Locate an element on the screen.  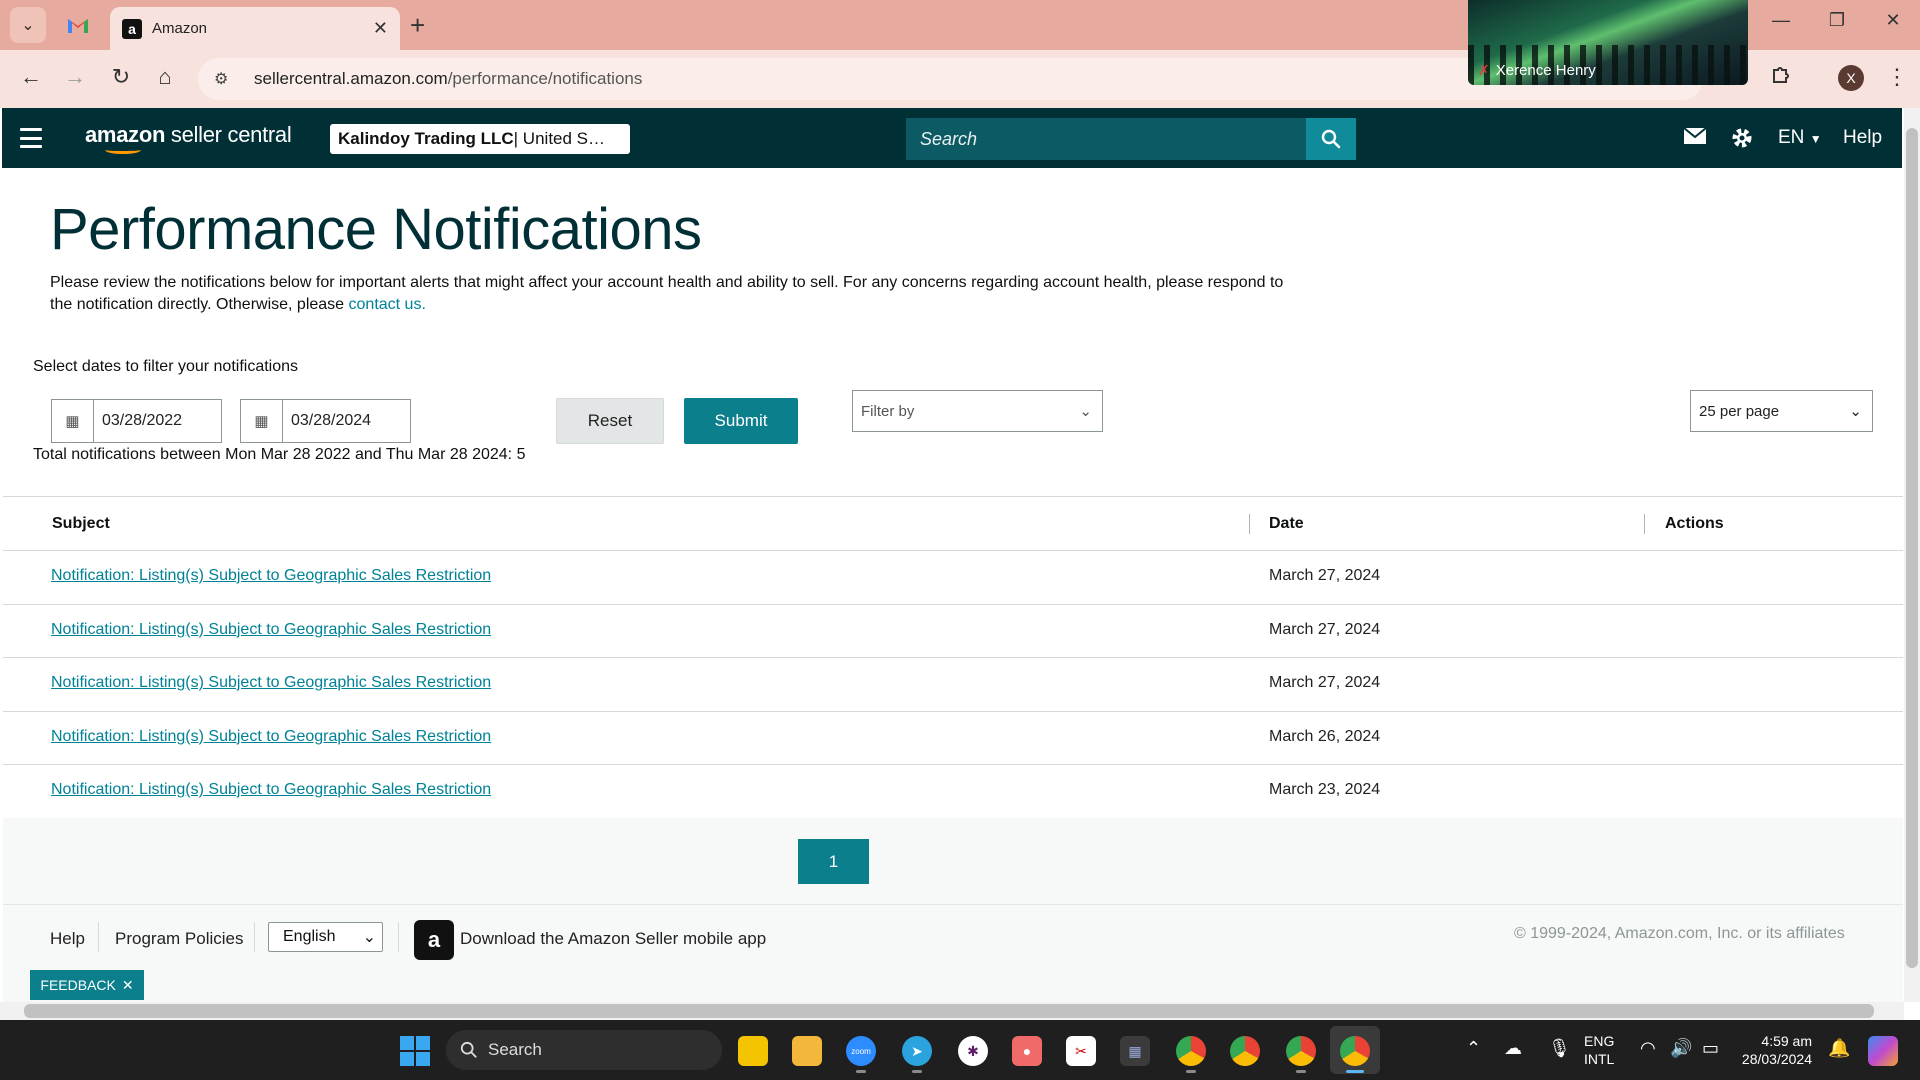
amazon-favicon-icon: a is located at coordinates (132, 28).